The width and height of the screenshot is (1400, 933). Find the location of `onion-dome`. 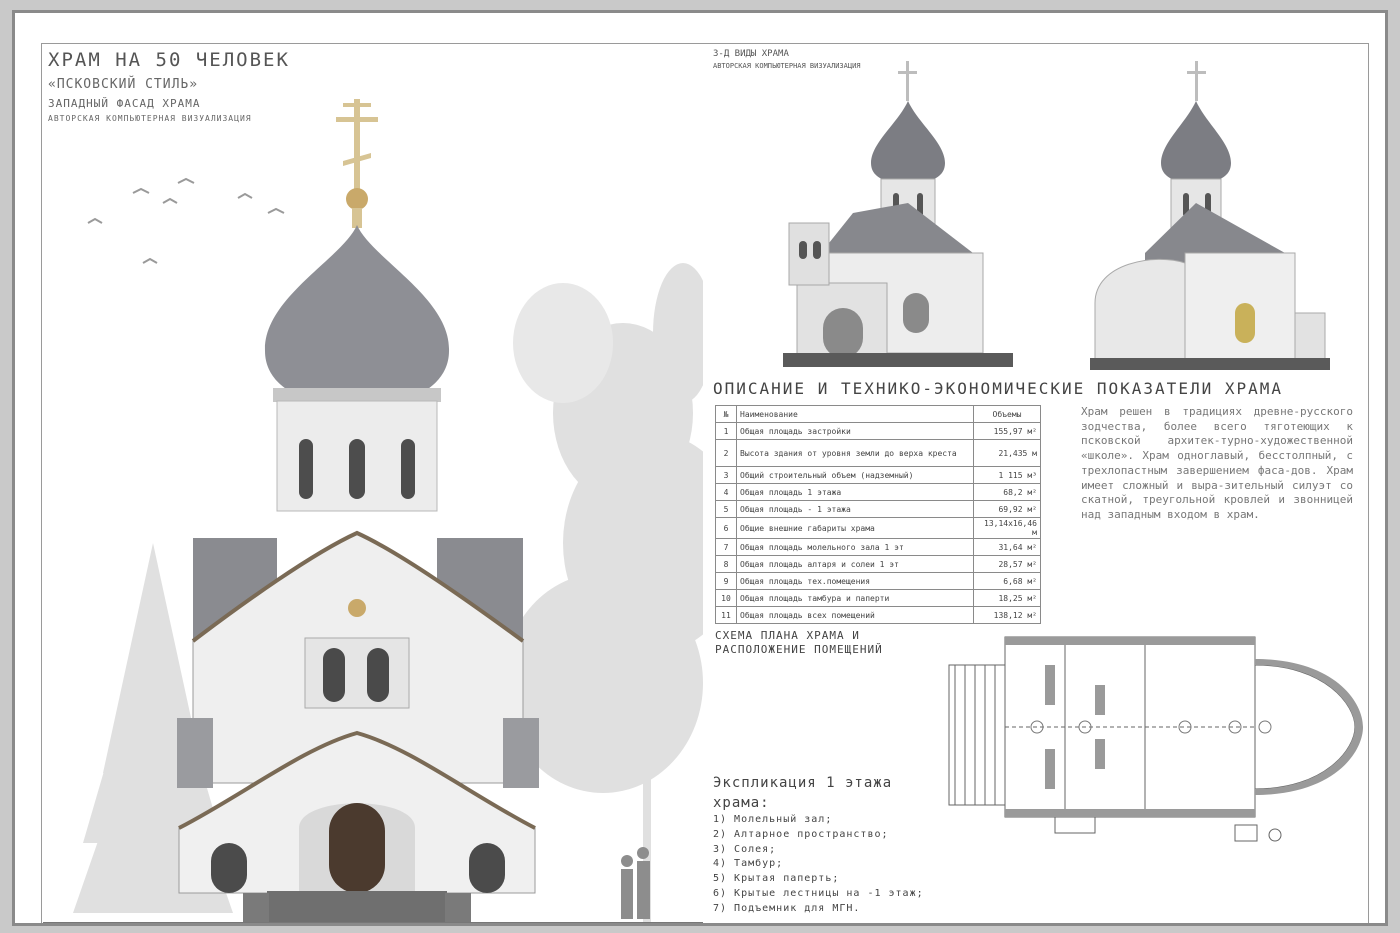

onion-dome is located at coordinates (357, 309).